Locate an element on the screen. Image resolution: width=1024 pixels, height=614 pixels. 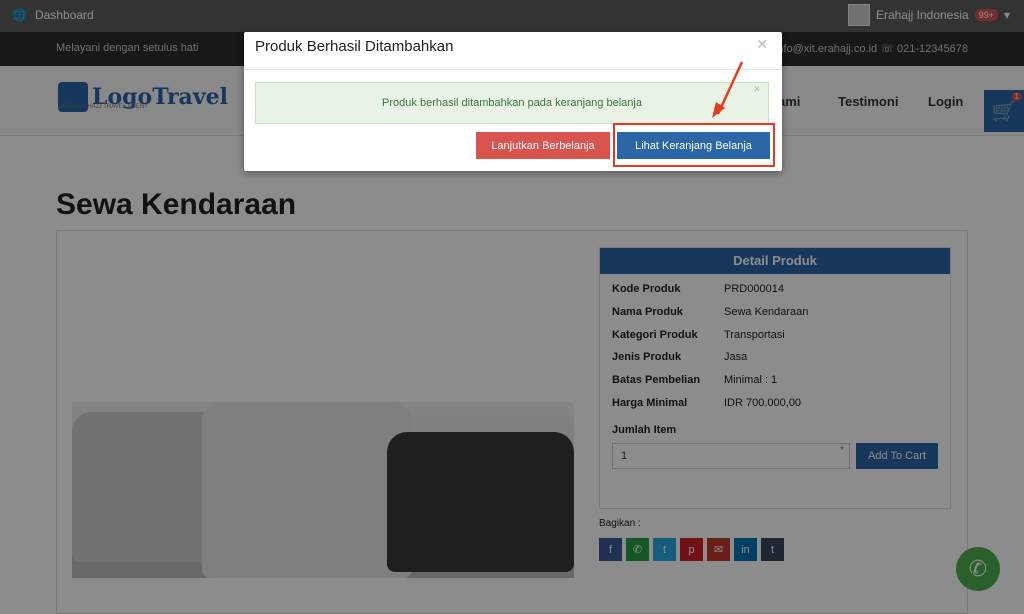
close-icon: ✕ is located at coordinates (762, 44).